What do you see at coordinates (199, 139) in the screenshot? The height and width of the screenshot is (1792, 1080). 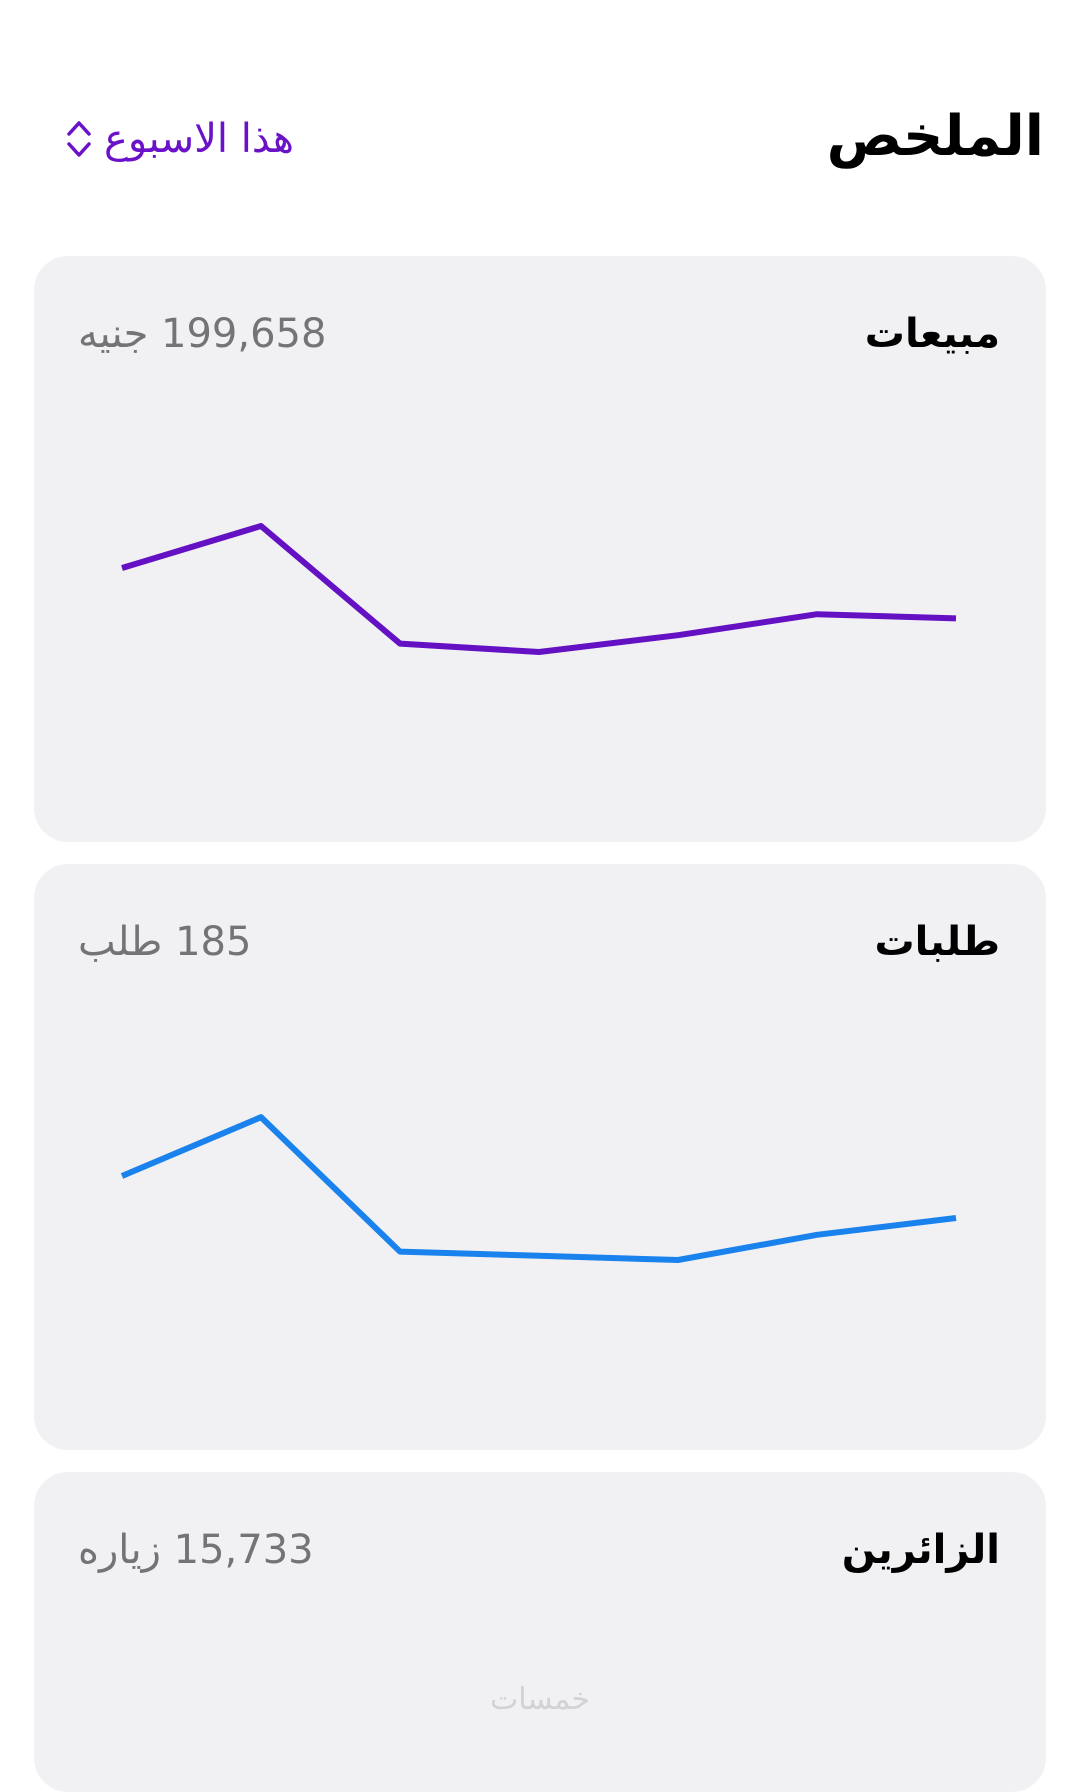 I see `period-label: هذا الاسبوع` at bounding box center [199, 139].